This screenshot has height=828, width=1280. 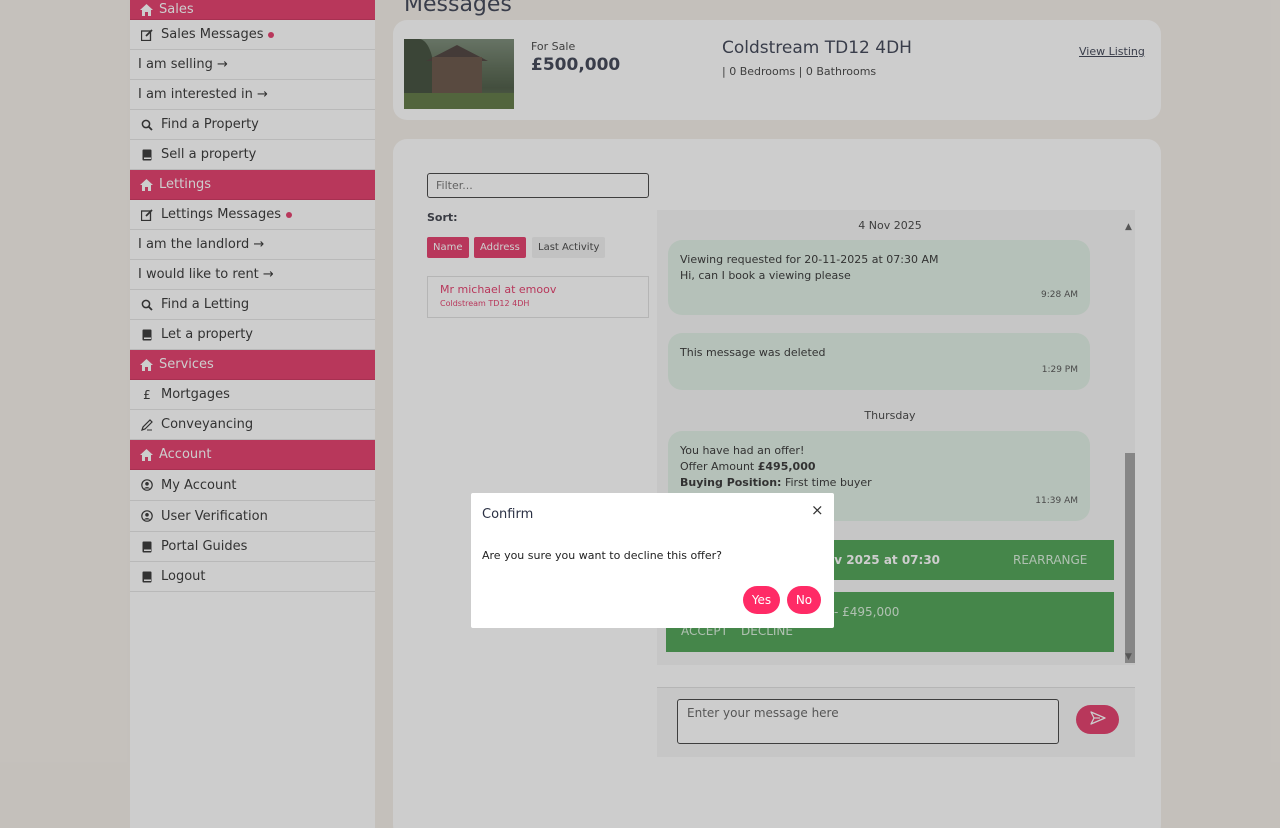 What do you see at coordinates (804, 600) in the screenshot?
I see `no-button: No` at bounding box center [804, 600].